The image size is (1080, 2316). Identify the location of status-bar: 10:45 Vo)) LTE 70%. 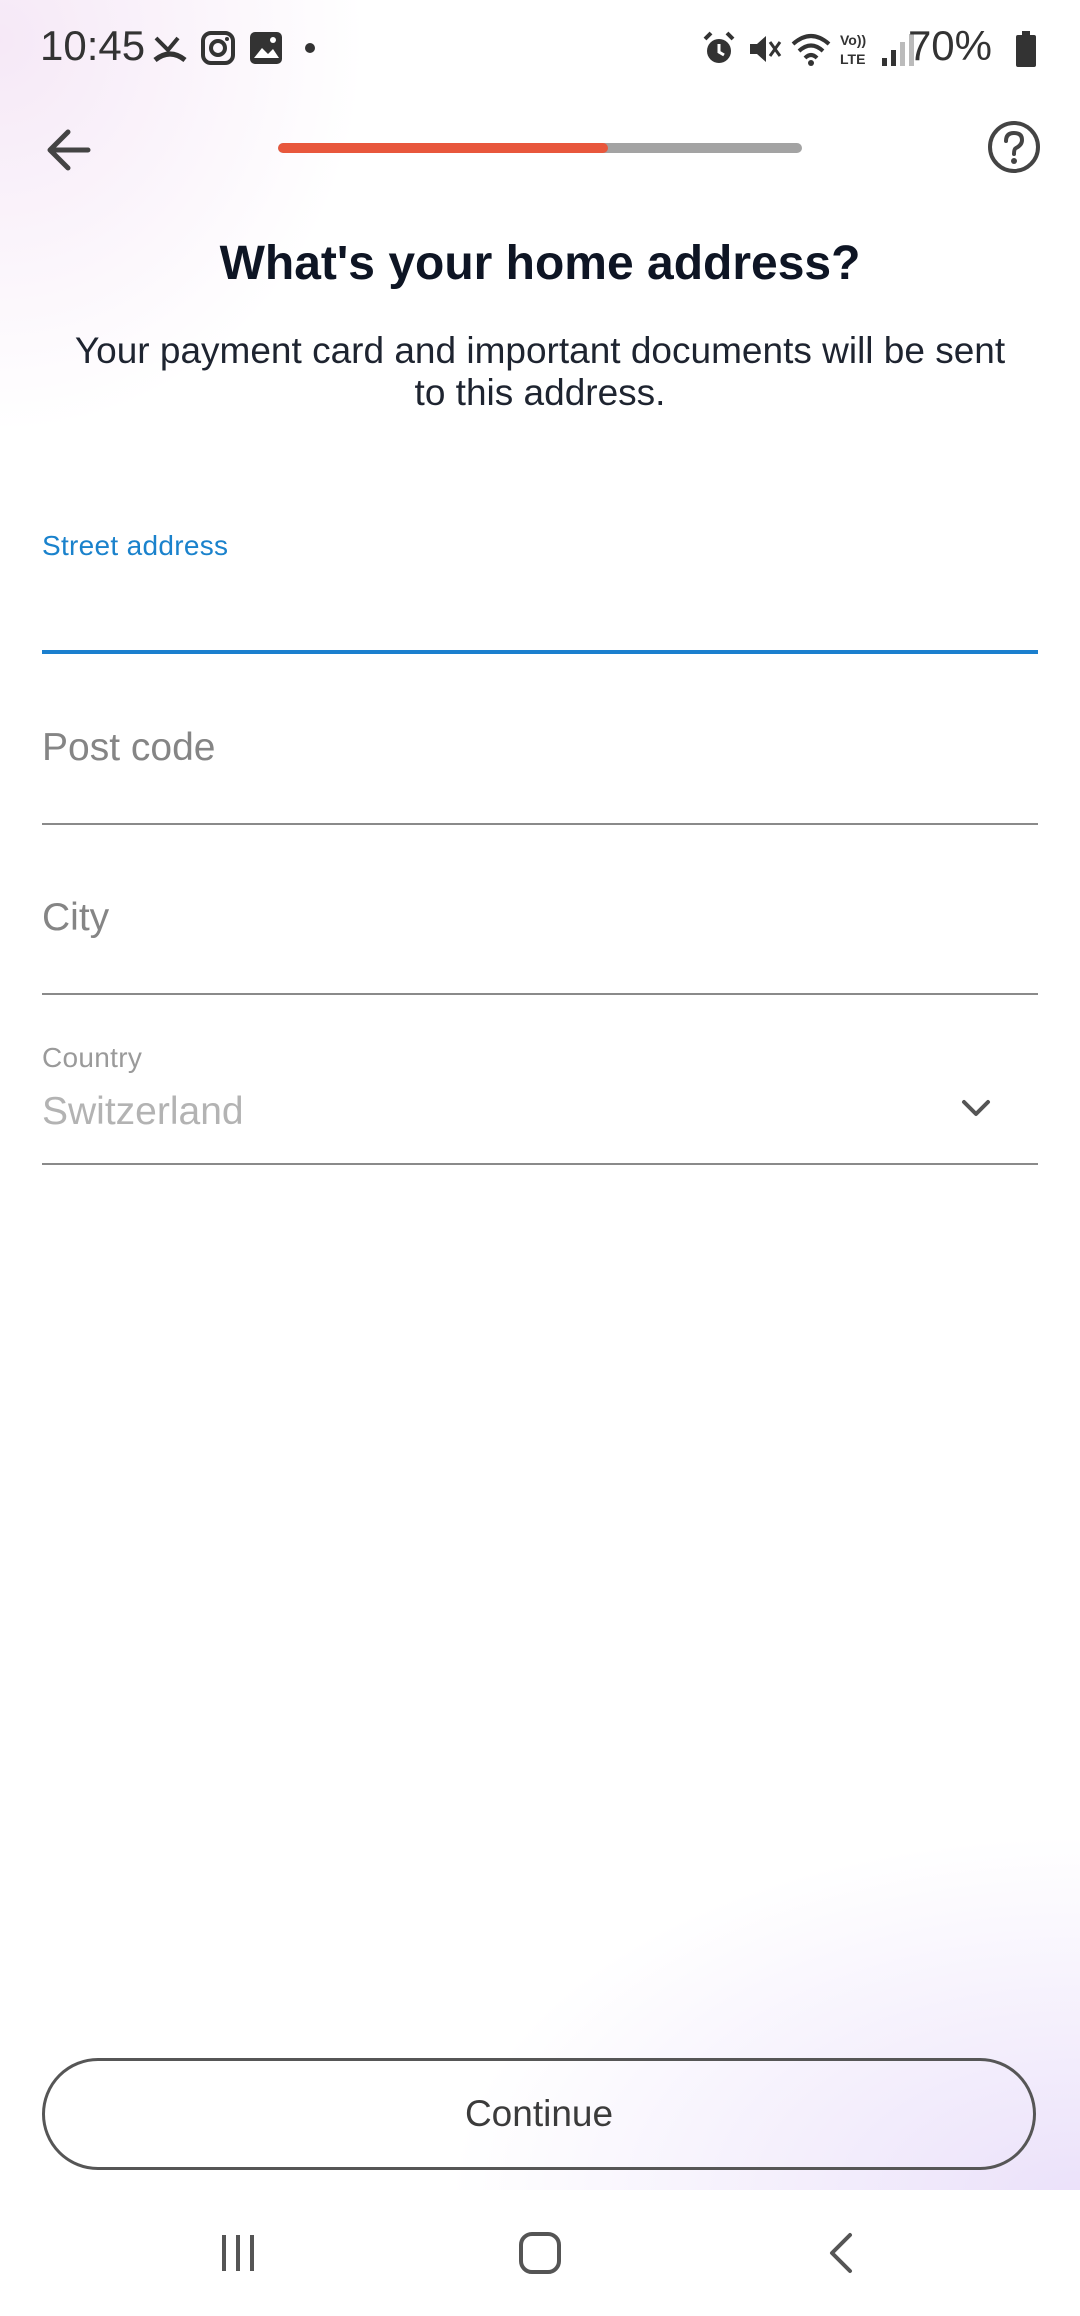
(540, 48).